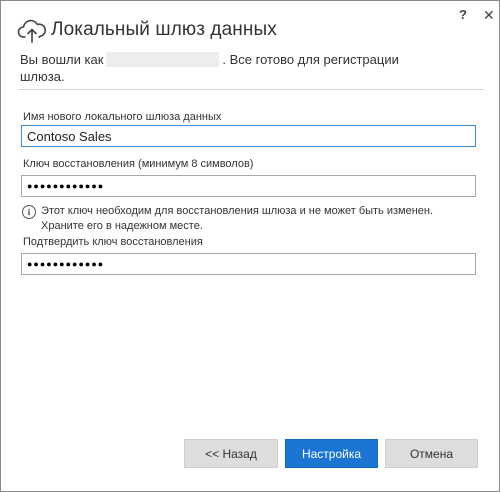 The image size is (500, 492). Describe the element at coordinates (138, 164) in the screenshot. I see `recovery-key-label: Ключ восстановления (минимум 8 символов)` at that location.